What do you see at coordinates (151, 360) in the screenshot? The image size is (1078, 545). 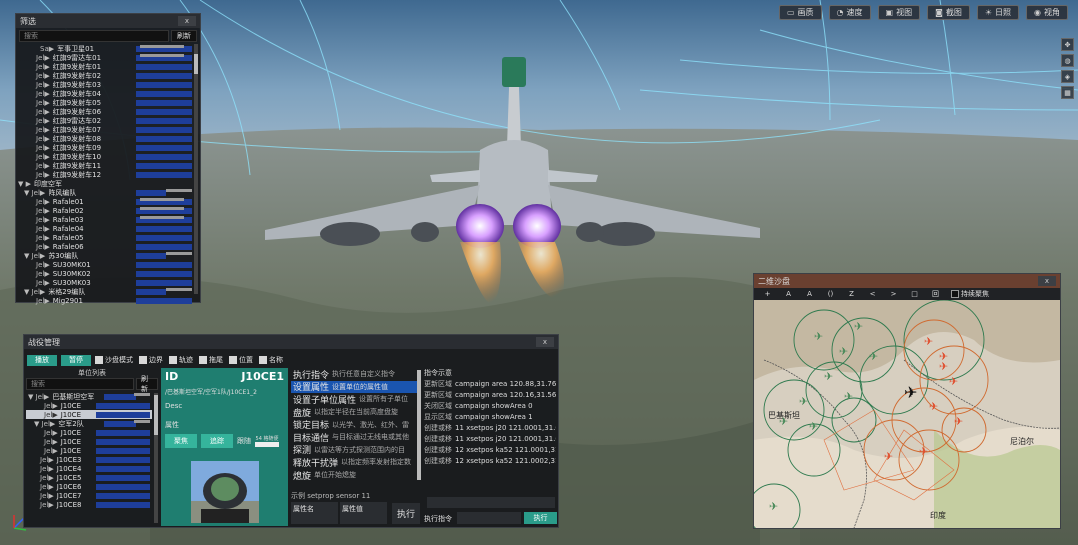 I see `checkbox-option: 边界` at bounding box center [151, 360].